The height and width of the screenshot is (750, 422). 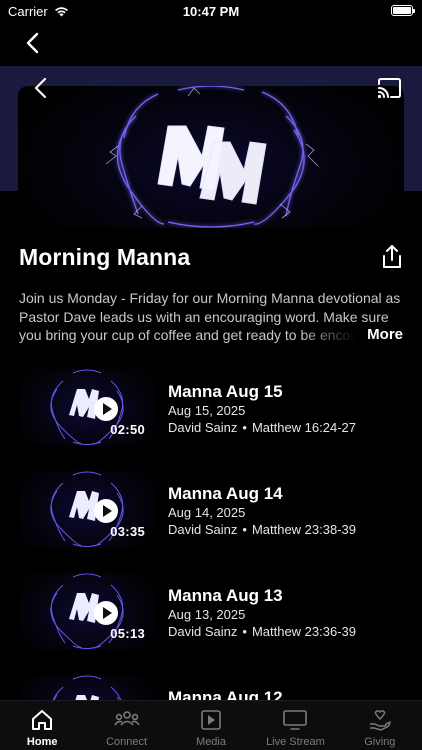 I want to click on episode-meta: David Sainz • Matthew 16:24-27, so click(x=262, y=427).